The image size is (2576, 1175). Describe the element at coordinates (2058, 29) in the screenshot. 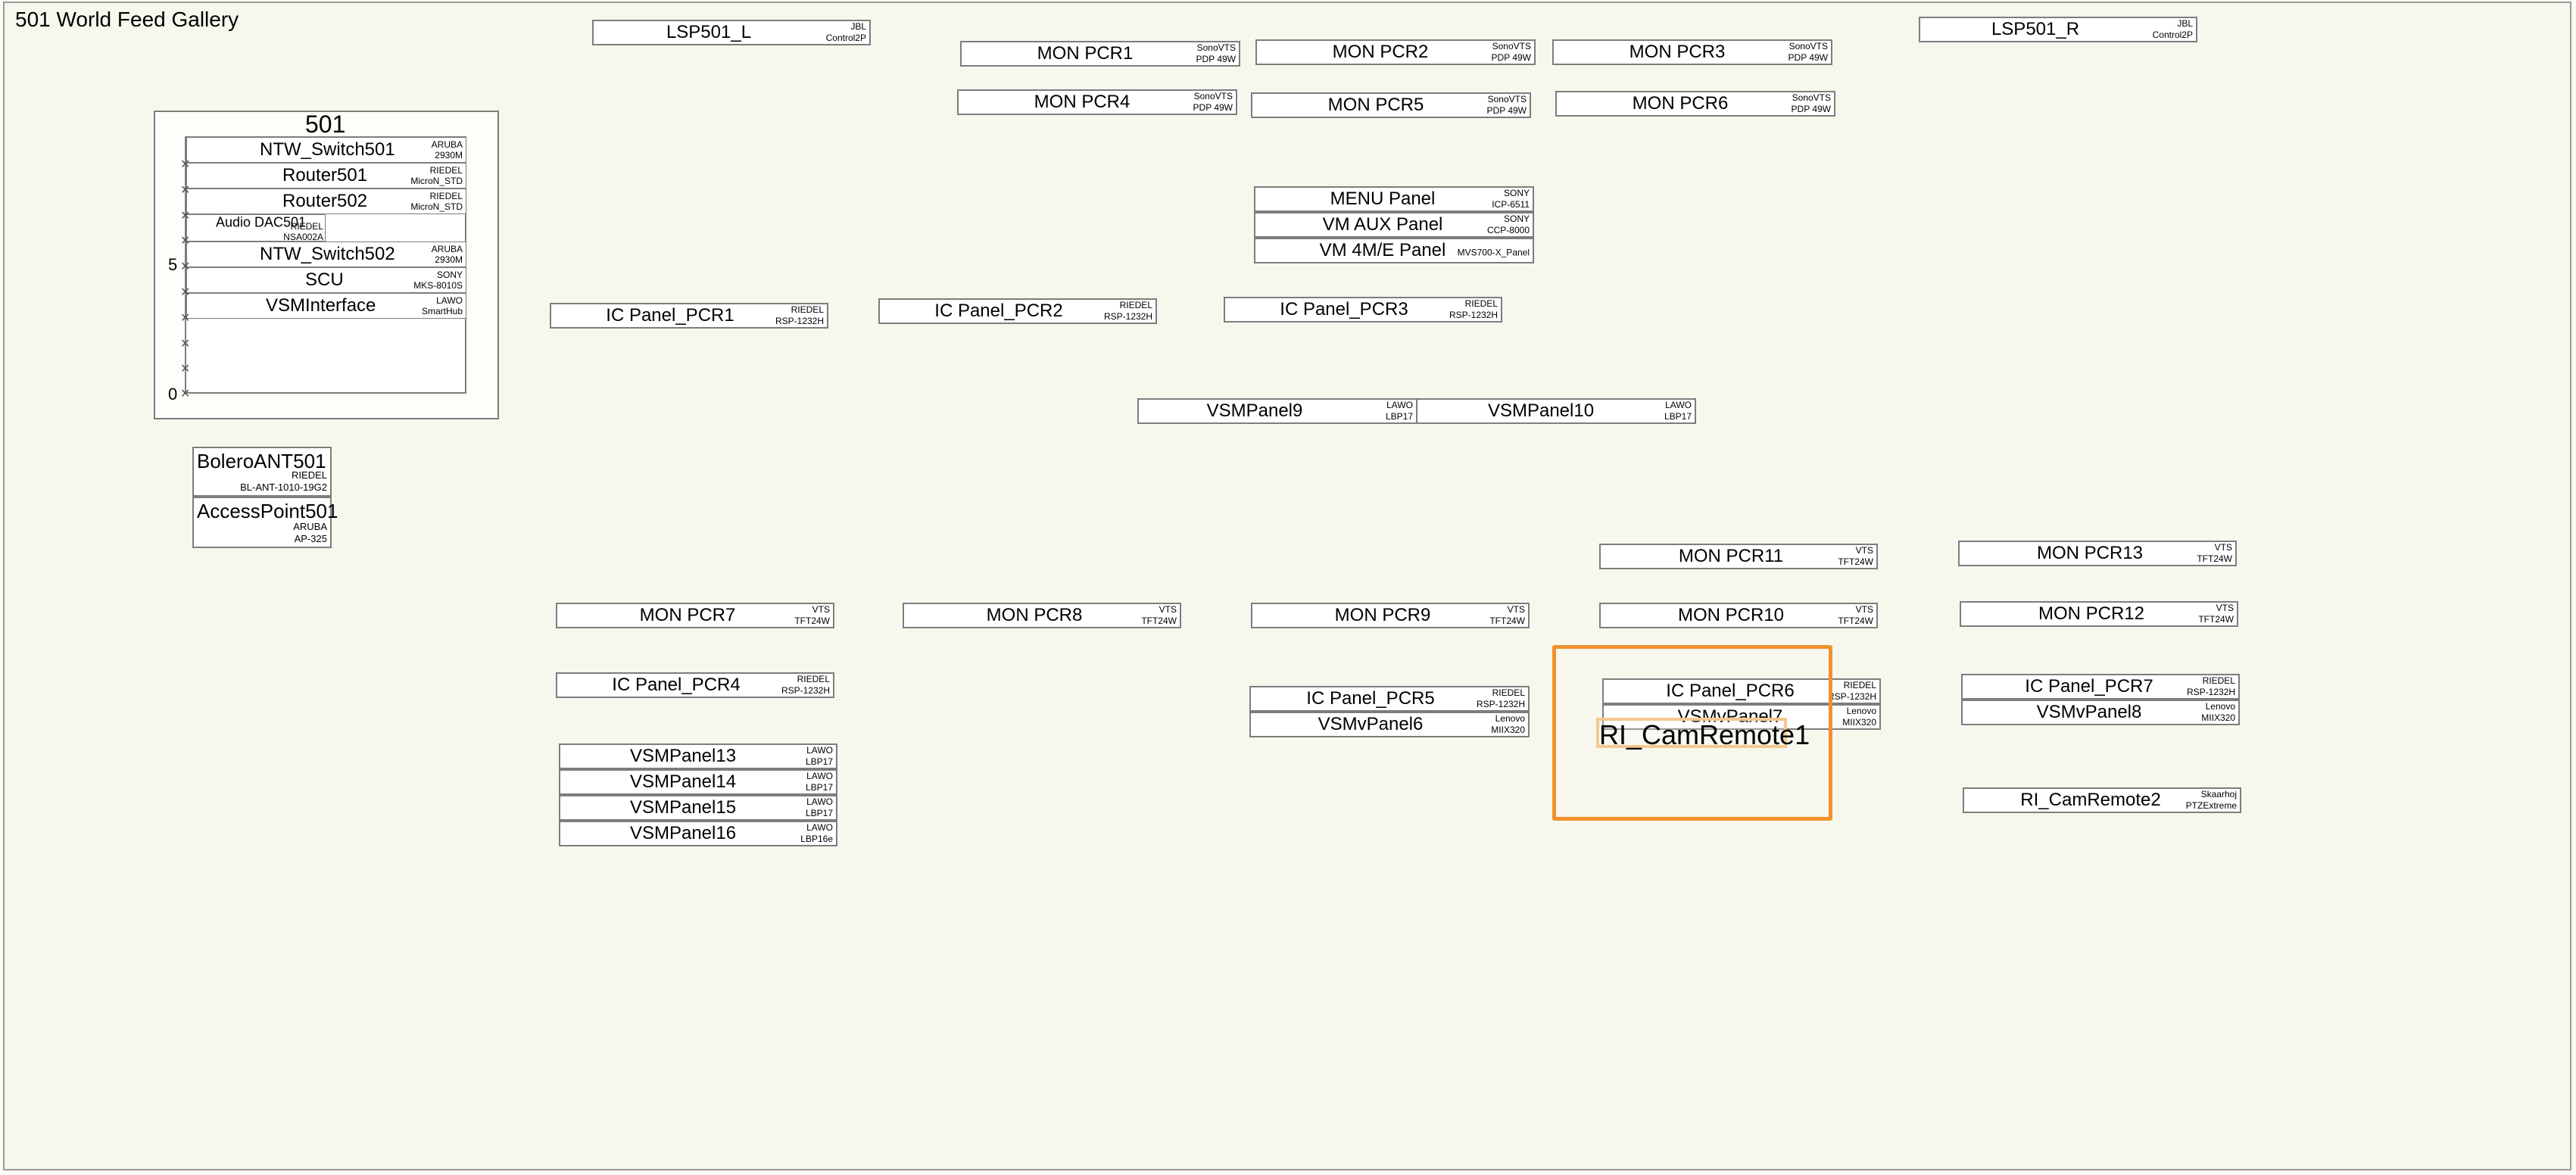

I see `device-lsp501-r: LSP501_R JBL Control2P` at that location.